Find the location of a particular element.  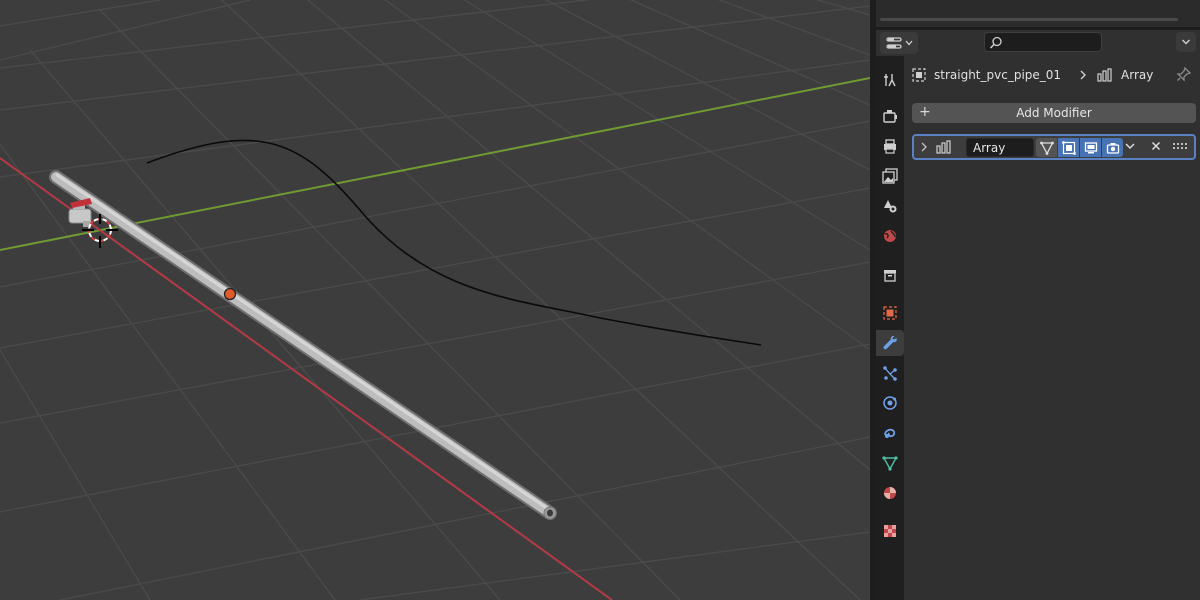

add-modifier-button: + Add Modifier is located at coordinates (1054, 113).